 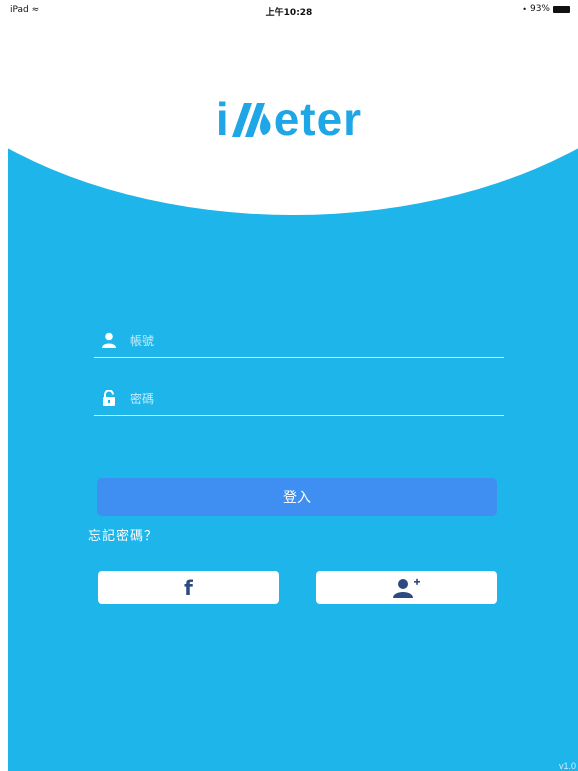 What do you see at coordinates (297, 497) in the screenshot?
I see `login-button: 登入` at bounding box center [297, 497].